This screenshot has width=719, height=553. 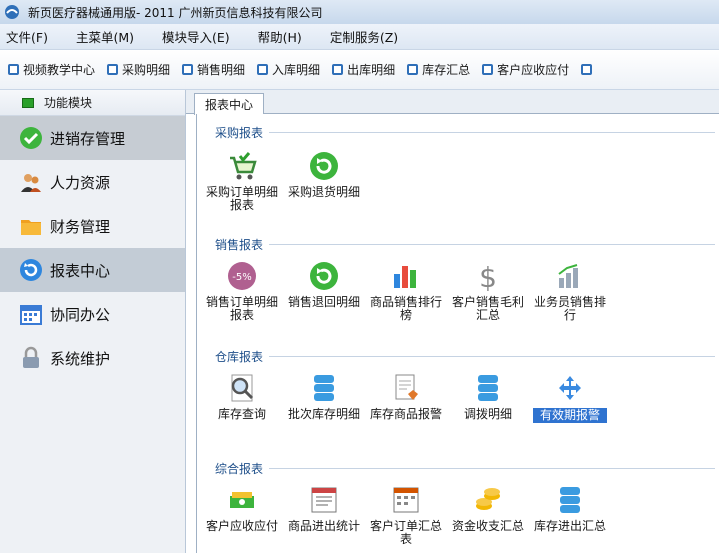 I want to click on app-logo-icon, so click(x=12, y=12).